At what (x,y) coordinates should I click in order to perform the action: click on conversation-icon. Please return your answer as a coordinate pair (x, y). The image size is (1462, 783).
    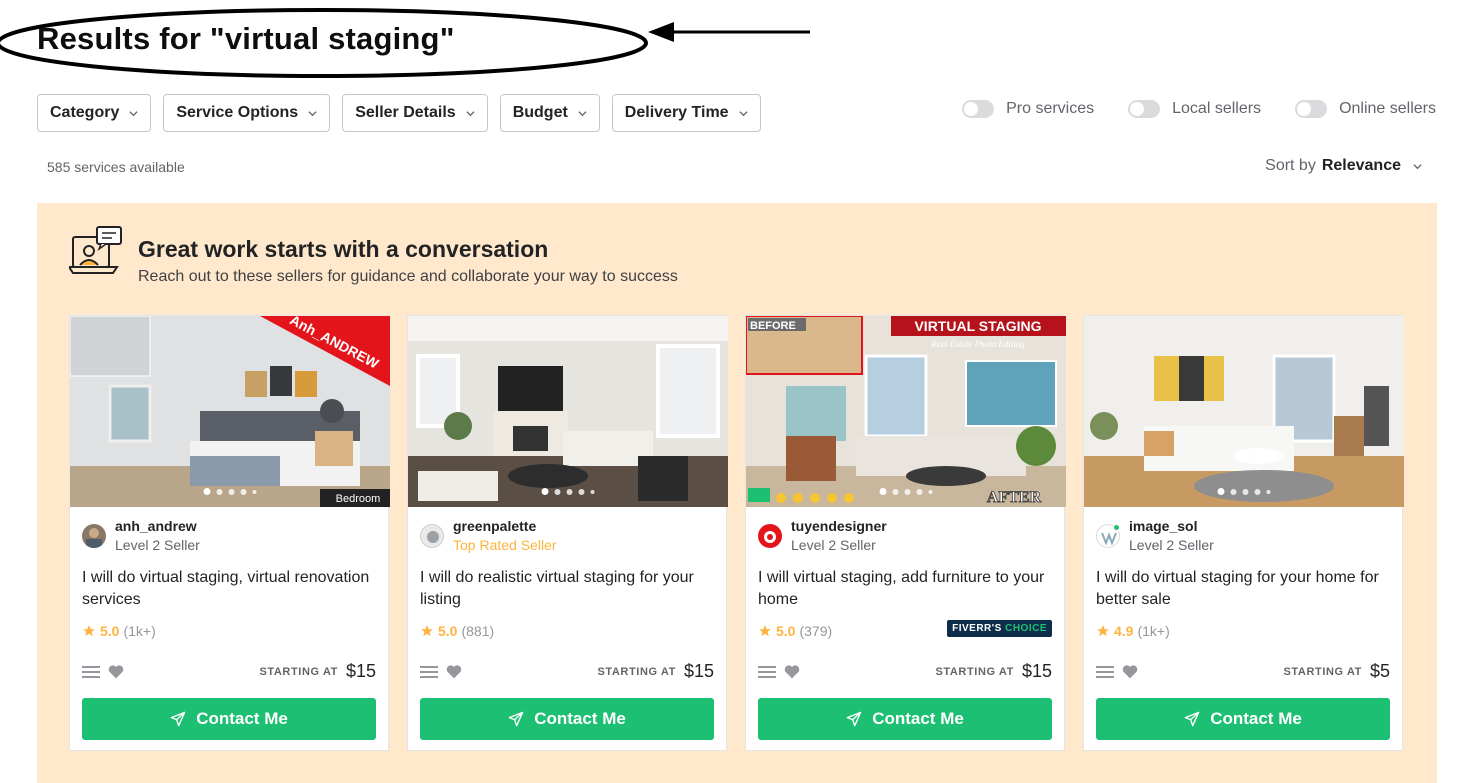
    Looking at the image, I should click on (95, 250).